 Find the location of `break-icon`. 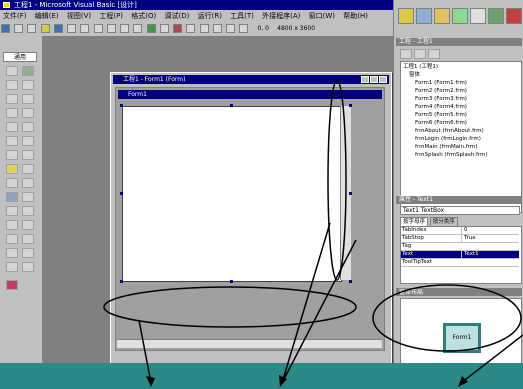

break-icon is located at coordinates (164, 28).